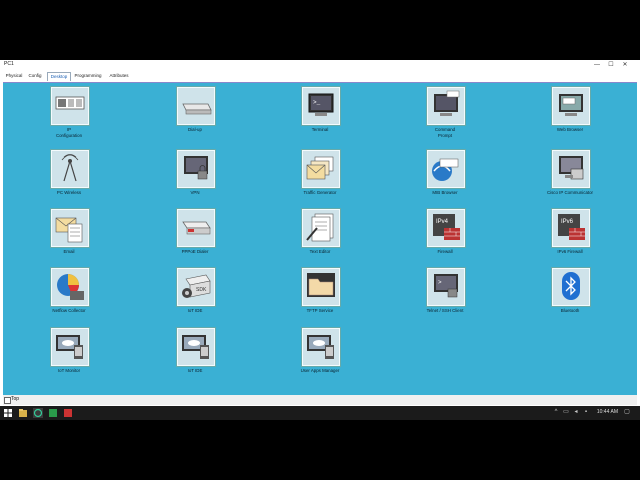 This screenshot has height=480, width=640. What do you see at coordinates (445, 132) in the screenshot?
I see `app-label: Command Prompt` at bounding box center [445, 132].